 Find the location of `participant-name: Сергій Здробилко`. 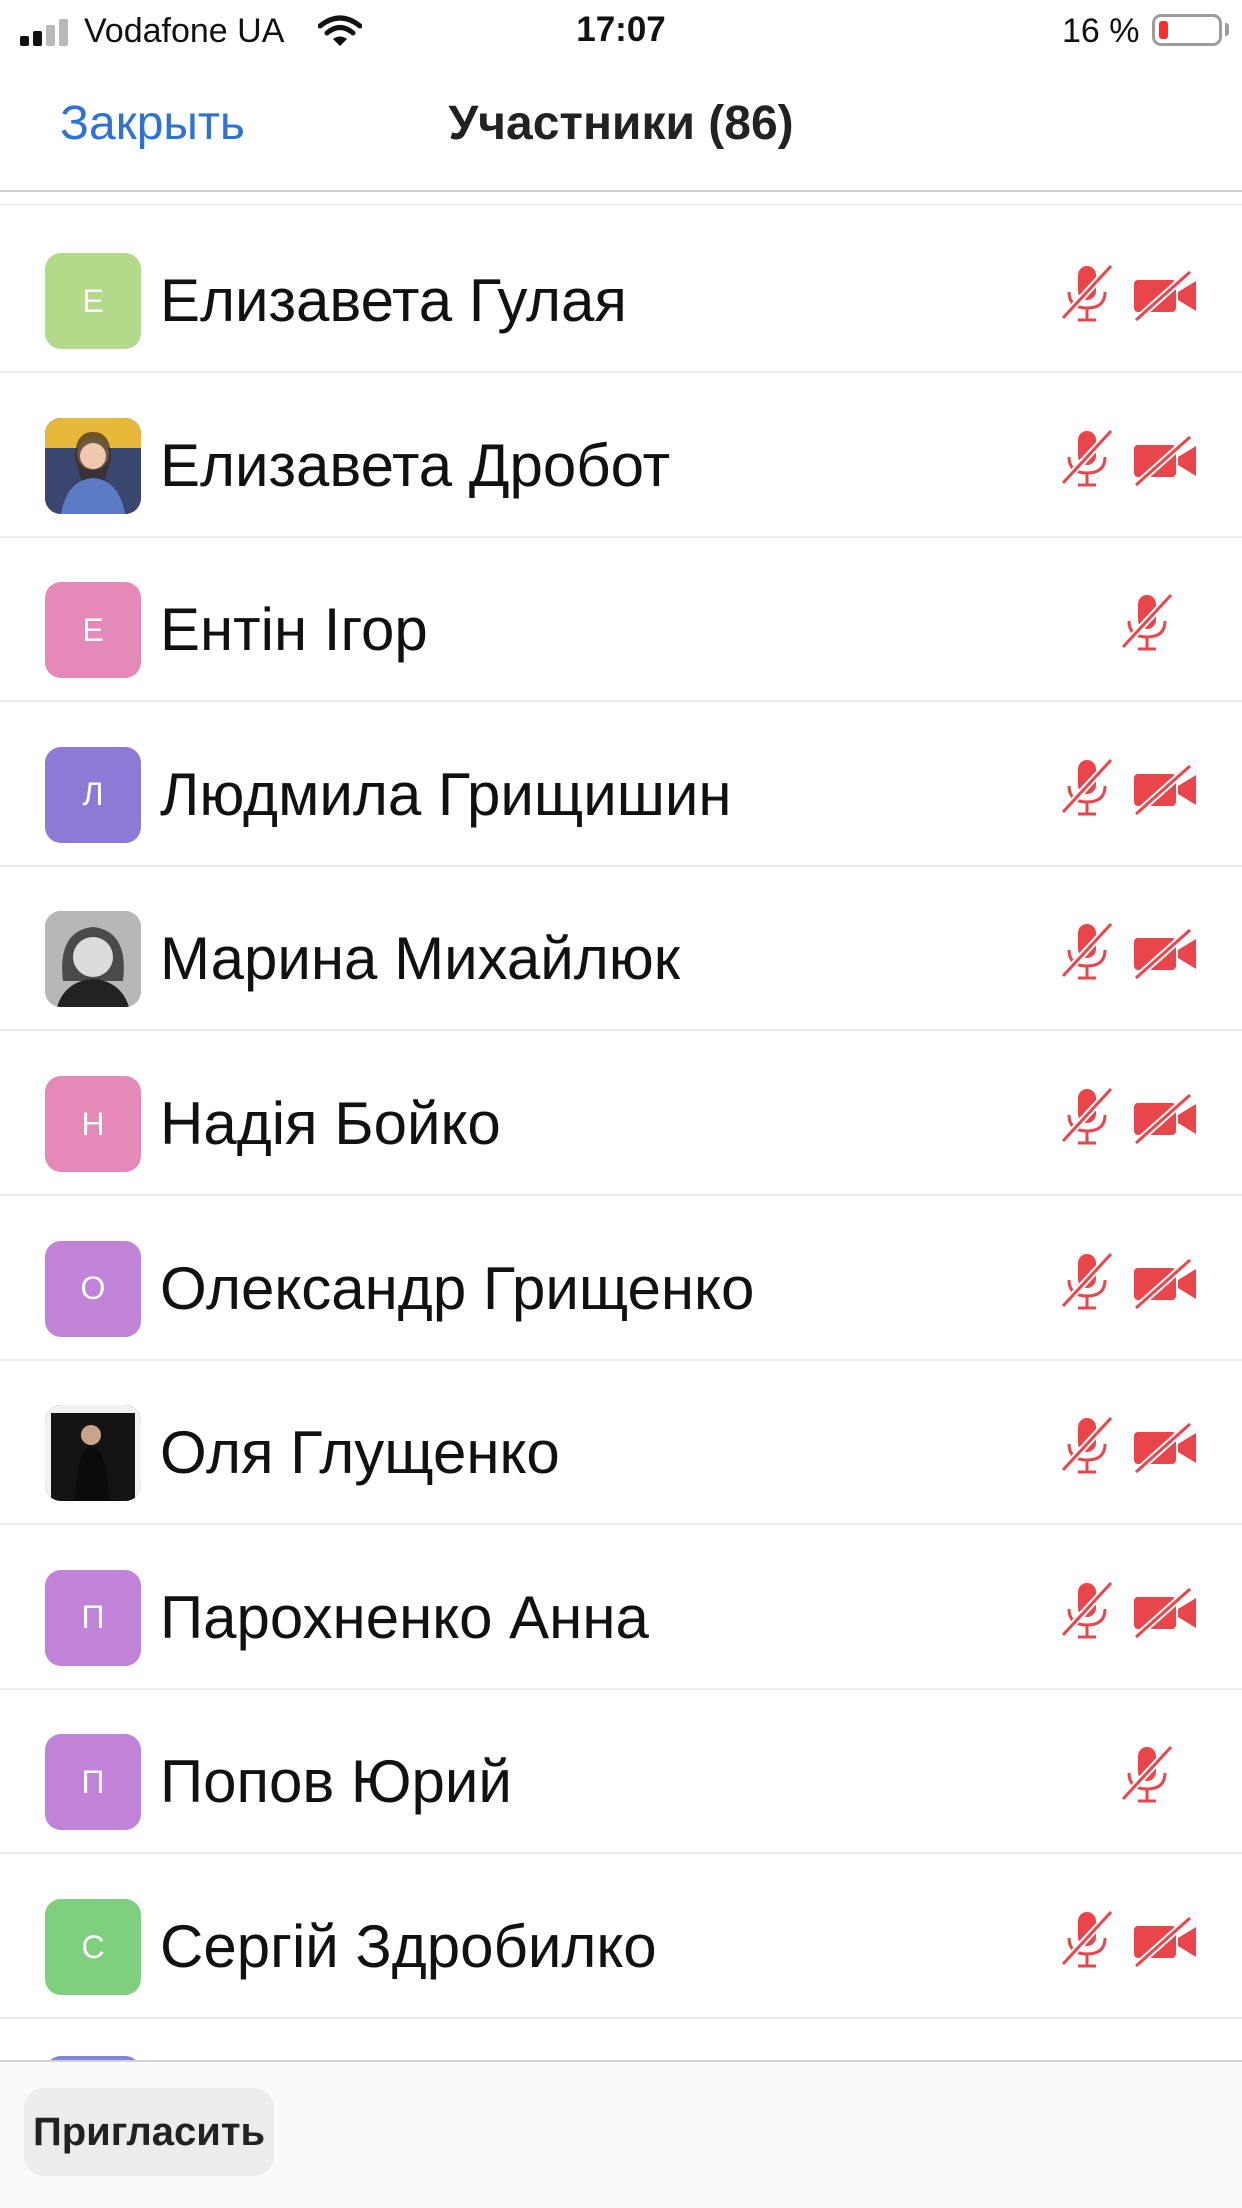

participant-name: Сергій Здробилко is located at coordinates (408, 1946).